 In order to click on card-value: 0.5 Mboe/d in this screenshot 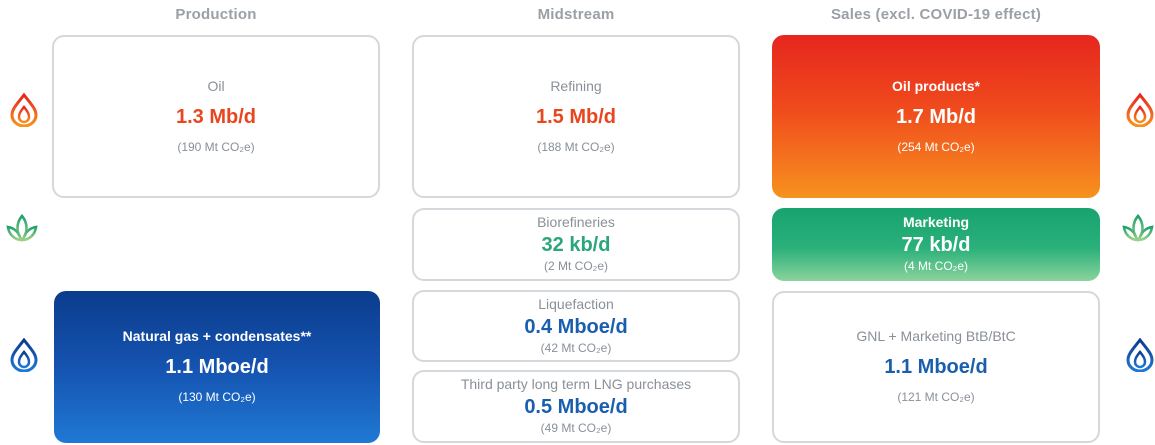, I will do `click(576, 407)`.